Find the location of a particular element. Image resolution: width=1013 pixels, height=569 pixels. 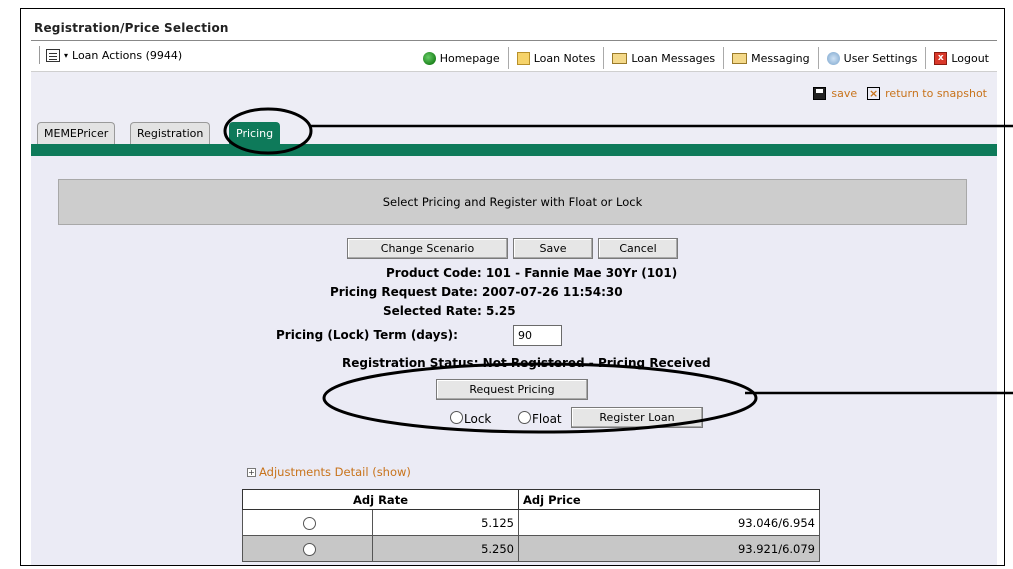

change-scenario-button: Change Scenario is located at coordinates (427, 248).